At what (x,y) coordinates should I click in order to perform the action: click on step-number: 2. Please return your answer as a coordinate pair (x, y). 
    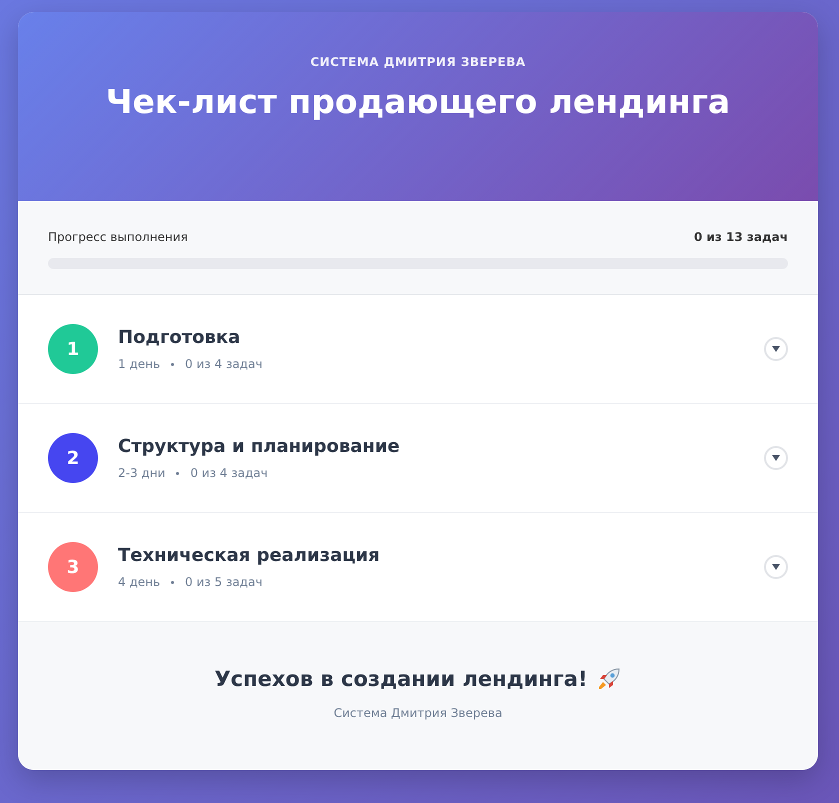
    Looking at the image, I should click on (73, 458).